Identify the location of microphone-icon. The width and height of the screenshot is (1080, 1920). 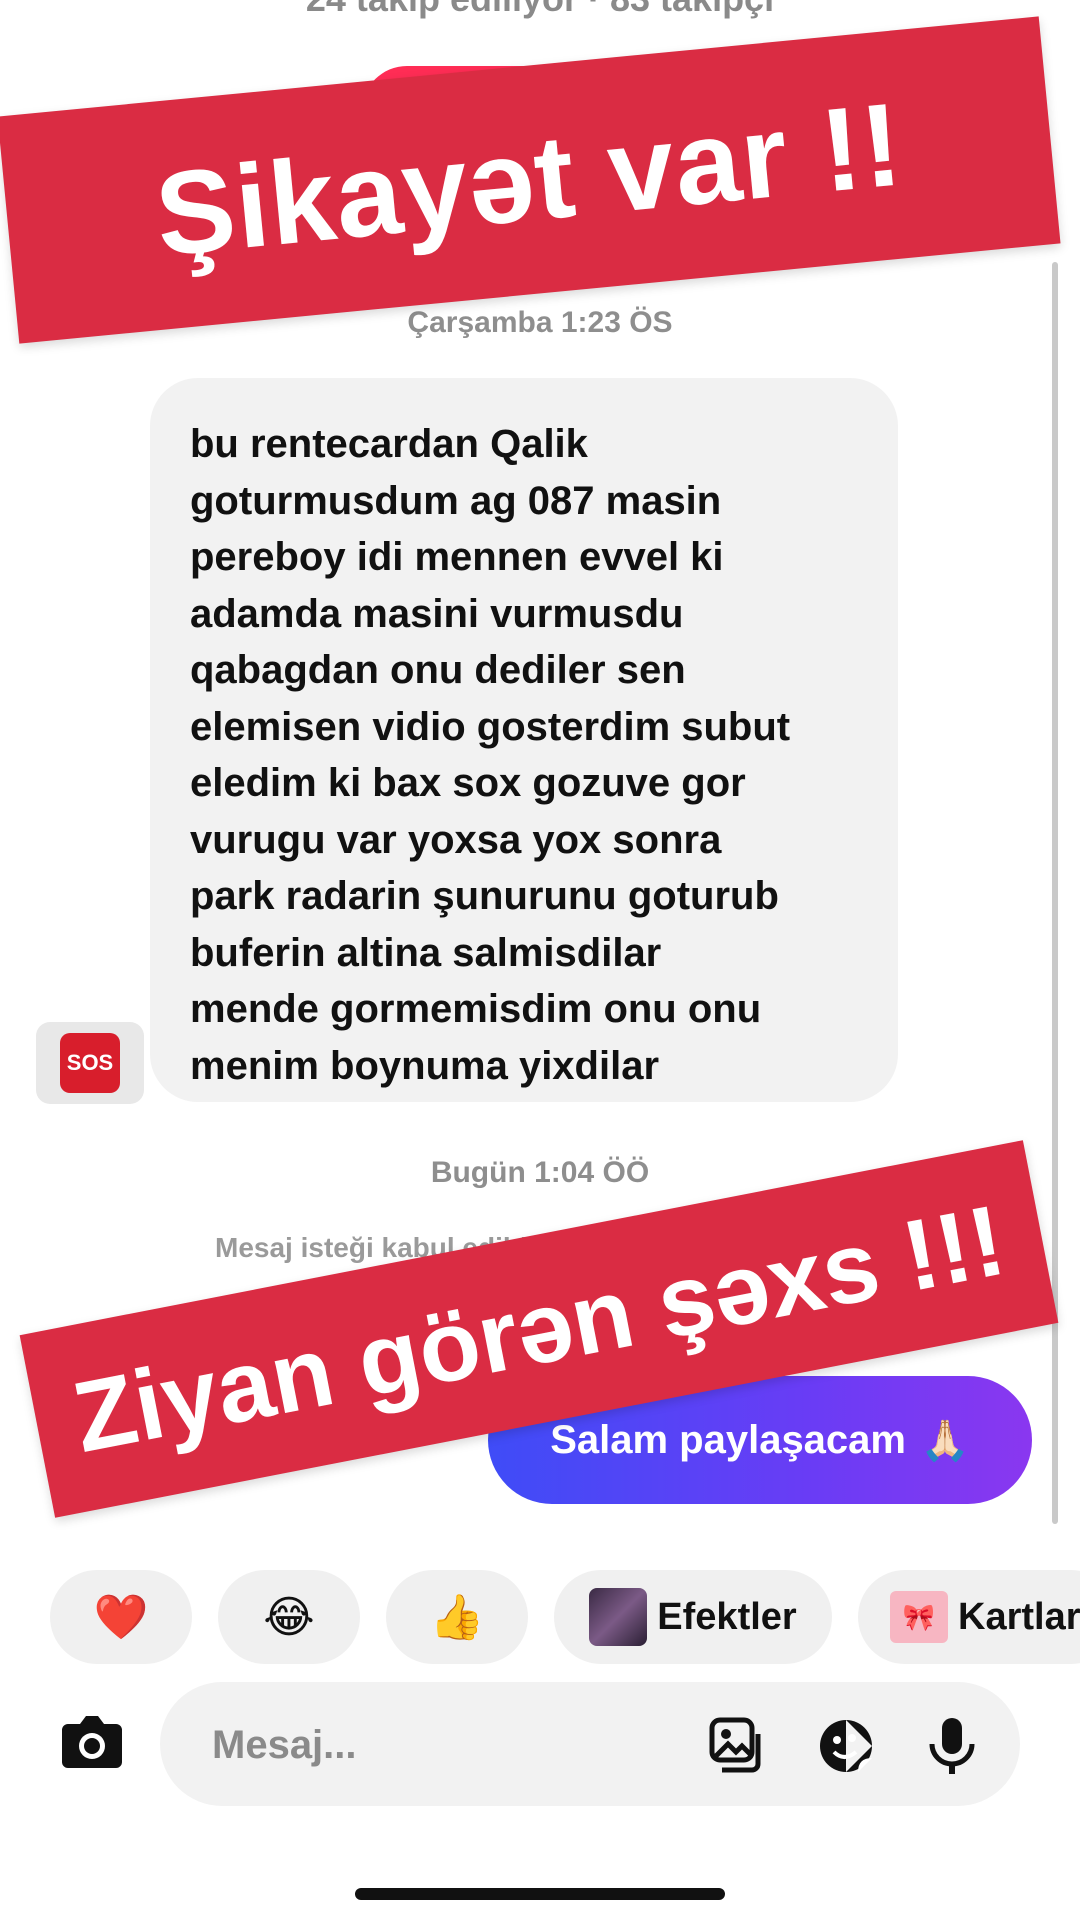
(952, 1746).